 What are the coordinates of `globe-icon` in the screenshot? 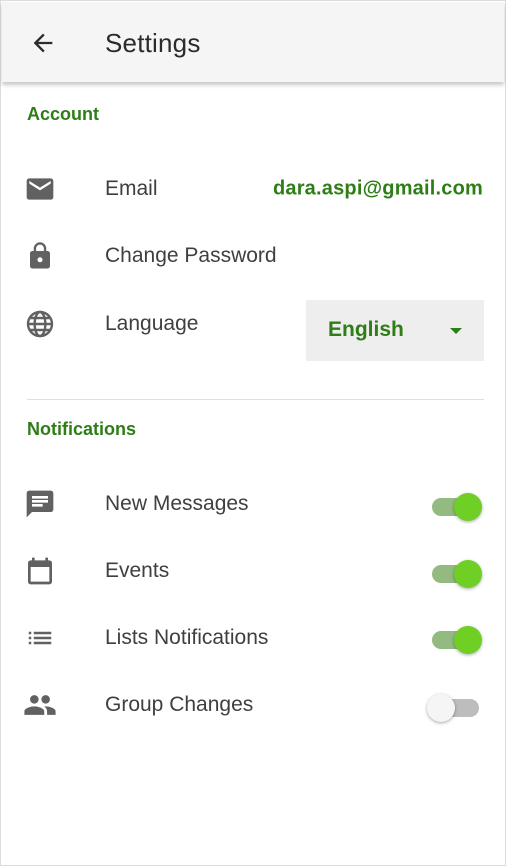 It's located at (40, 324).